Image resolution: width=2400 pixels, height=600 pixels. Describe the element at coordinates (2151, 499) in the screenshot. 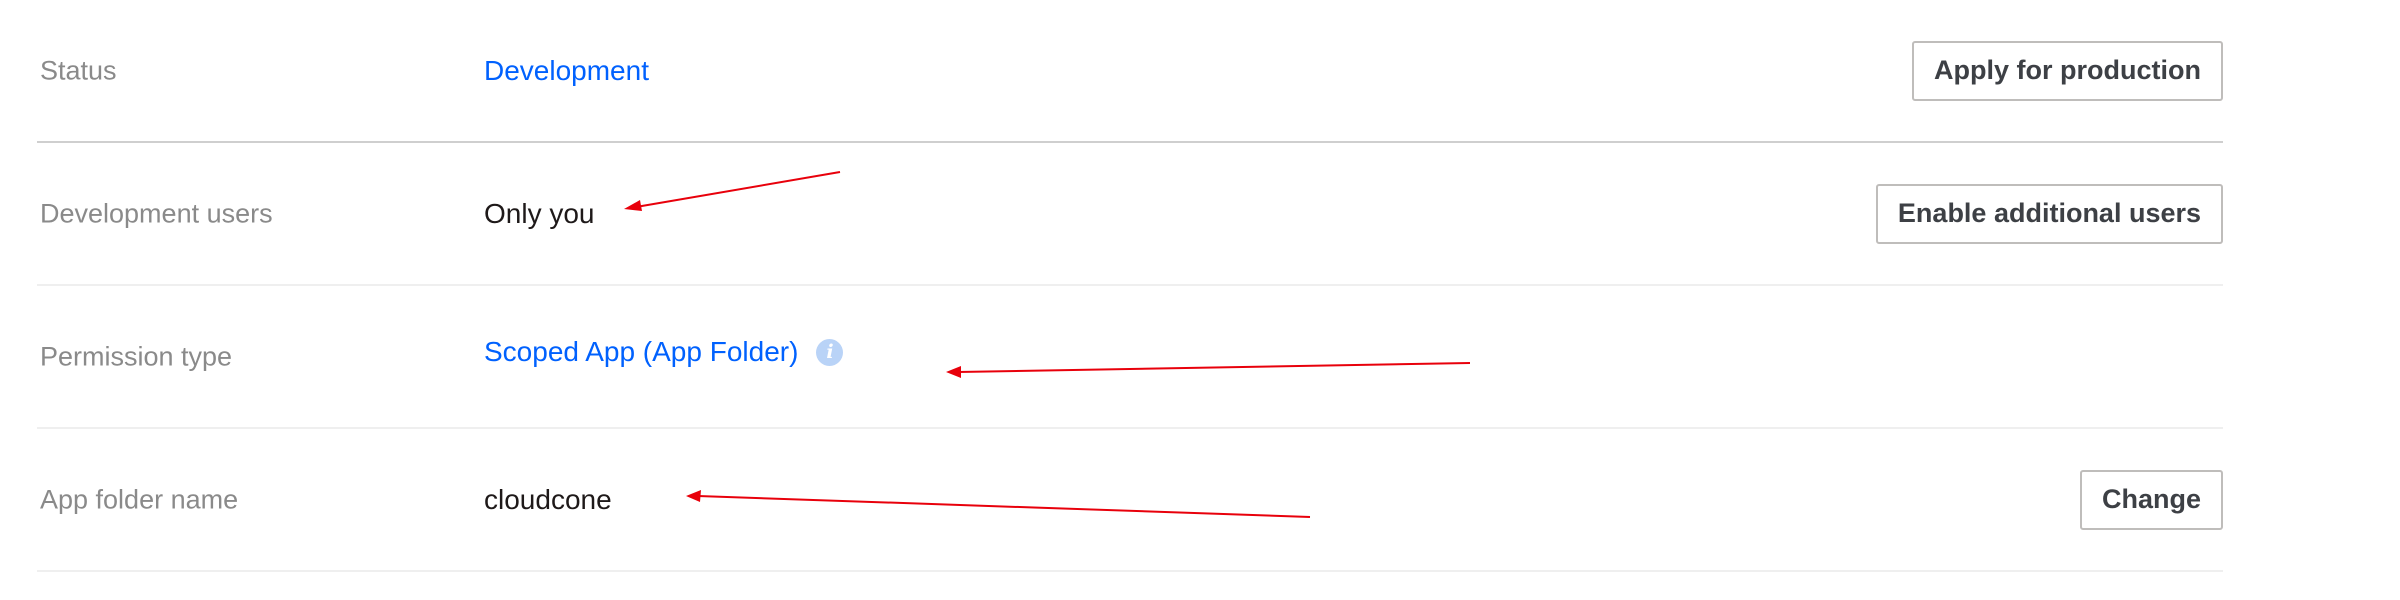

I see `change-folder-name-button: Change` at that location.